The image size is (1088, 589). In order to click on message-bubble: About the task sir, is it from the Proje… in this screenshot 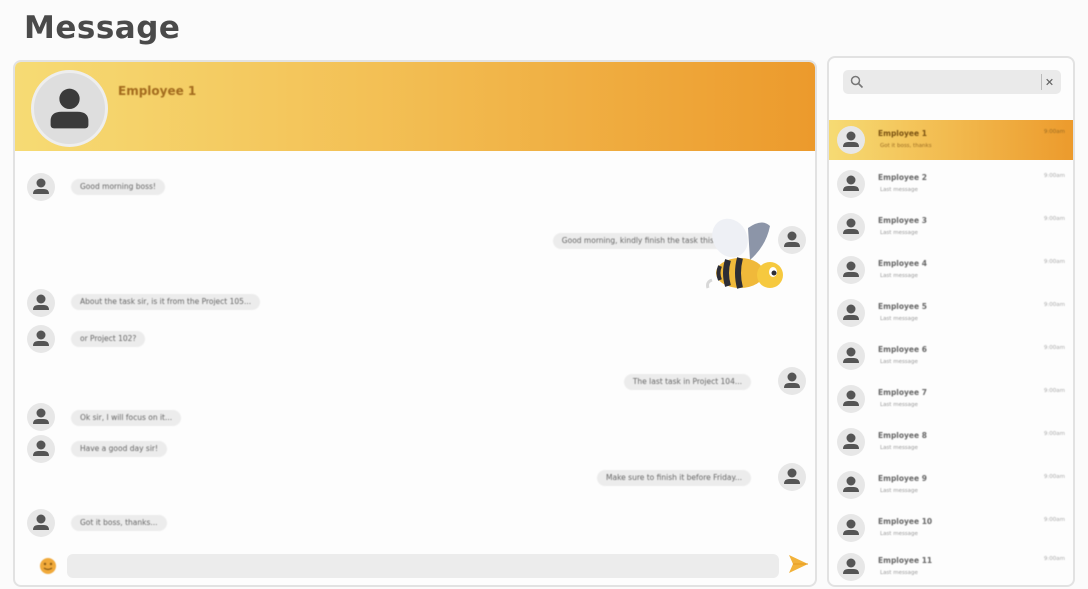, I will do `click(166, 302)`.